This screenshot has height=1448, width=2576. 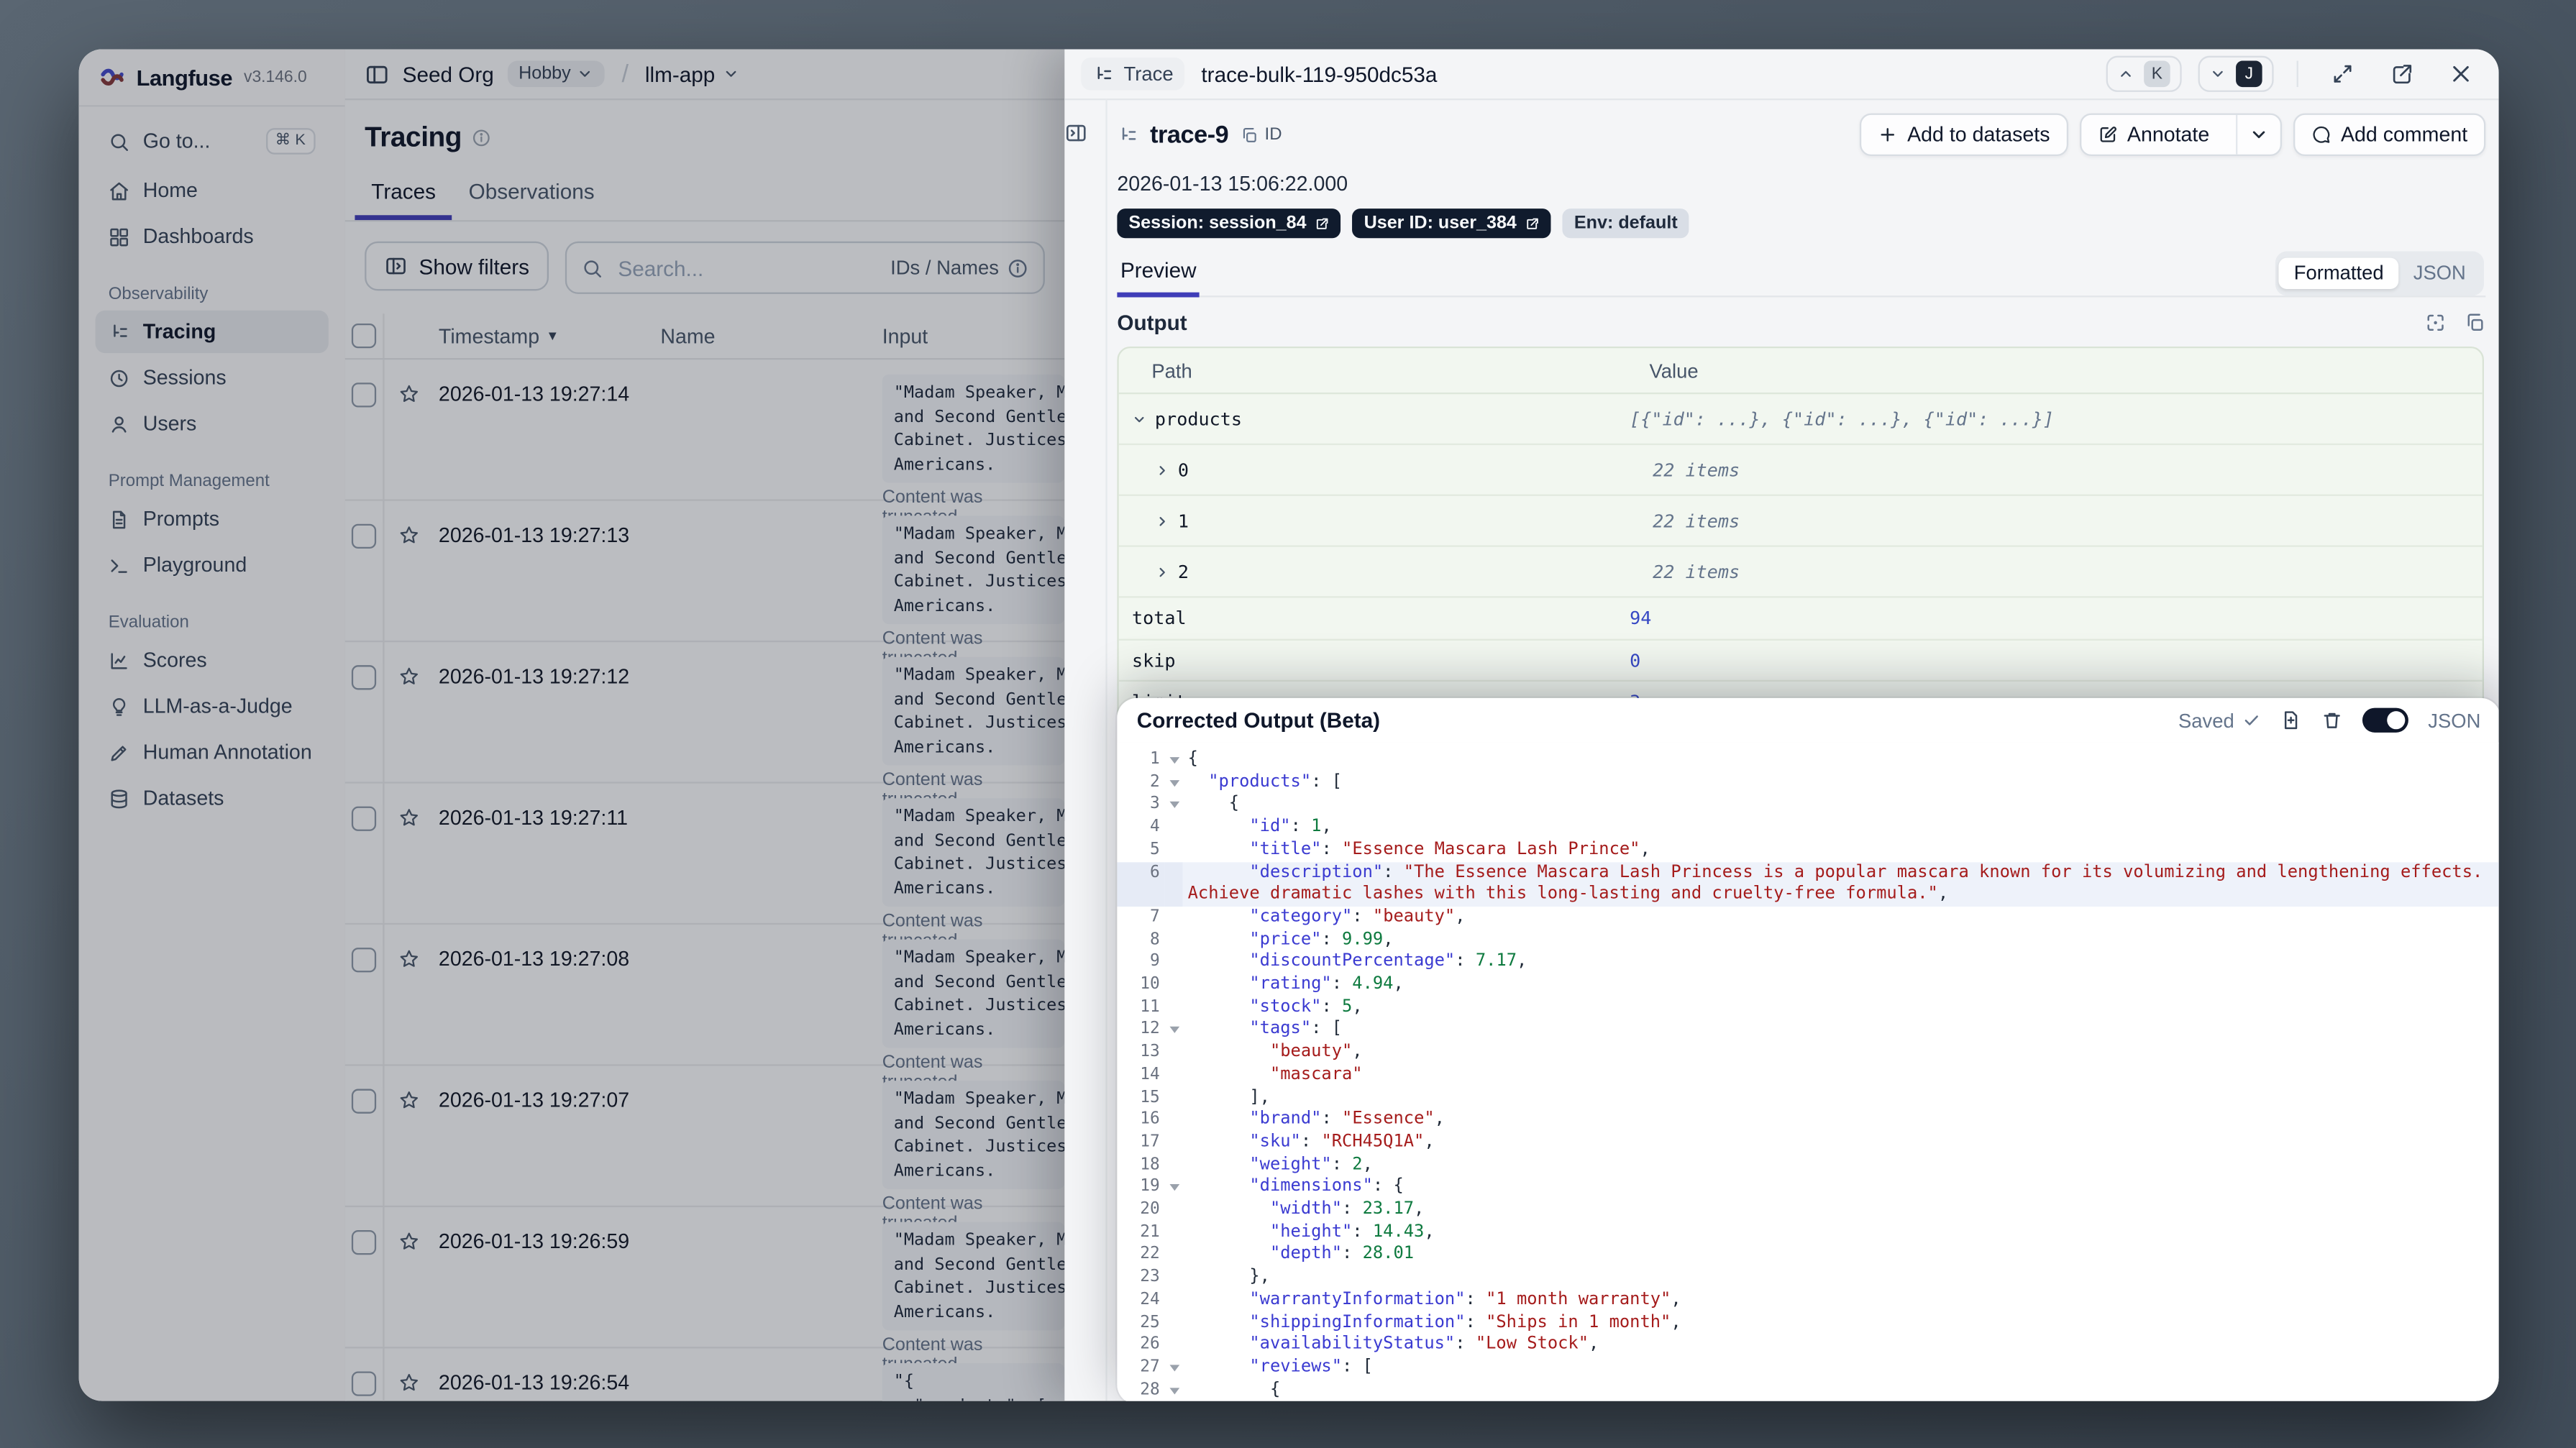 What do you see at coordinates (2339, 273) in the screenshot?
I see `format-option-formatted: Formatted` at bounding box center [2339, 273].